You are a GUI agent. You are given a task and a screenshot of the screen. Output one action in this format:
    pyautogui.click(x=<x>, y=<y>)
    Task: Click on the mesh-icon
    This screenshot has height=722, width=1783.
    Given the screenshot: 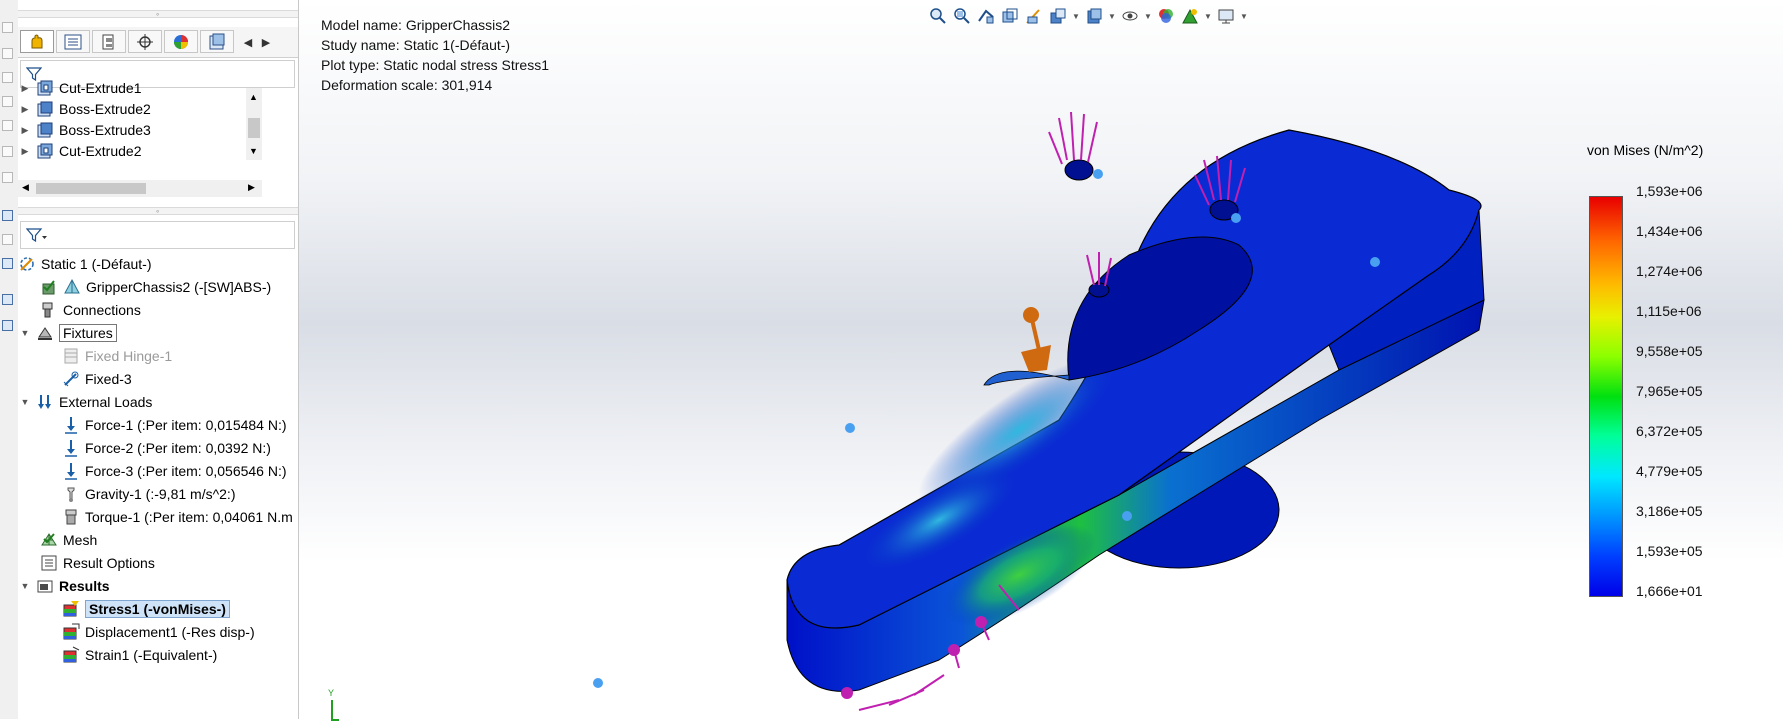 What is the action you would take?
    pyautogui.click(x=49, y=539)
    